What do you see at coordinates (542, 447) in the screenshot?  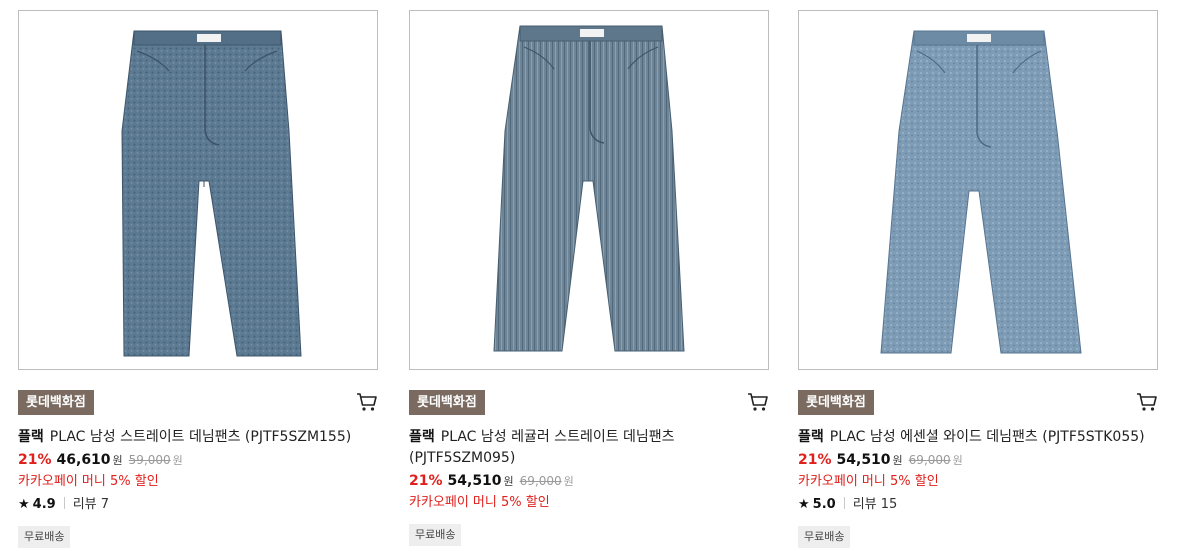 I see `product-name: PLAC 남성 레귤러 스트레이트 데님팬츠 (PJTF5SZM095)` at bounding box center [542, 447].